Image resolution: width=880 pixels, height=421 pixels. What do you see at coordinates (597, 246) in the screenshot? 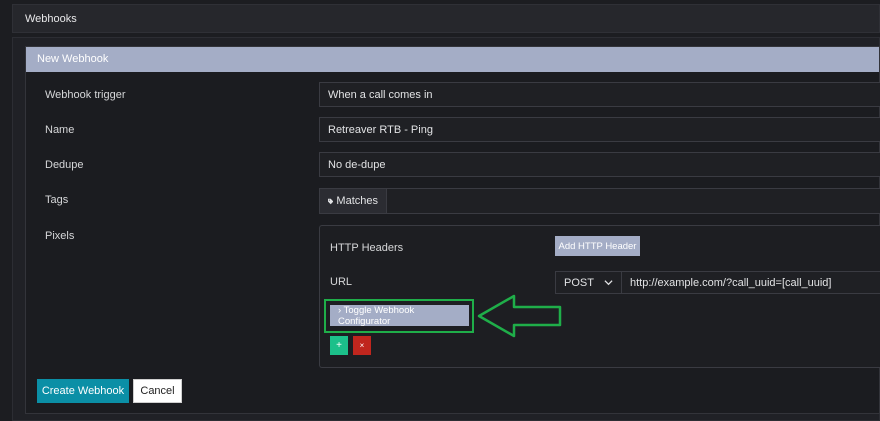
I see `add-http-header-button: Add HTTP Header` at bounding box center [597, 246].